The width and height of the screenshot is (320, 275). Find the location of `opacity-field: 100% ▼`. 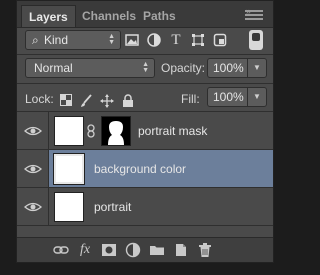

opacity-field: 100% ▼ is located at coordinates (237, 68).